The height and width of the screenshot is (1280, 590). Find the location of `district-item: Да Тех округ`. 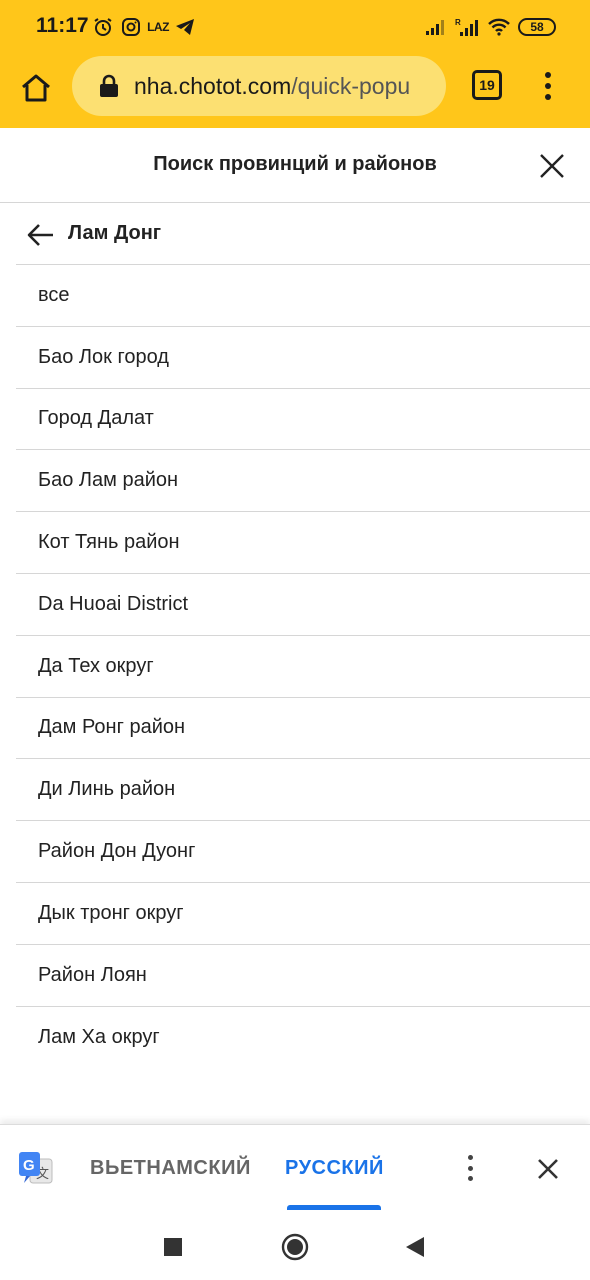

district-item: Да Тех округ is located at coordinates (303, 667).